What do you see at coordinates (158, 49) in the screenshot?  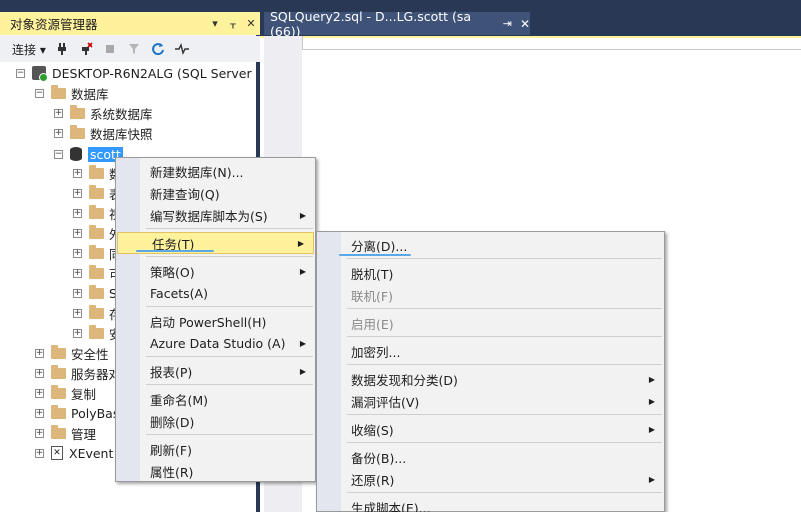 I see `refresh-icon` at bounding box center [158, 49].